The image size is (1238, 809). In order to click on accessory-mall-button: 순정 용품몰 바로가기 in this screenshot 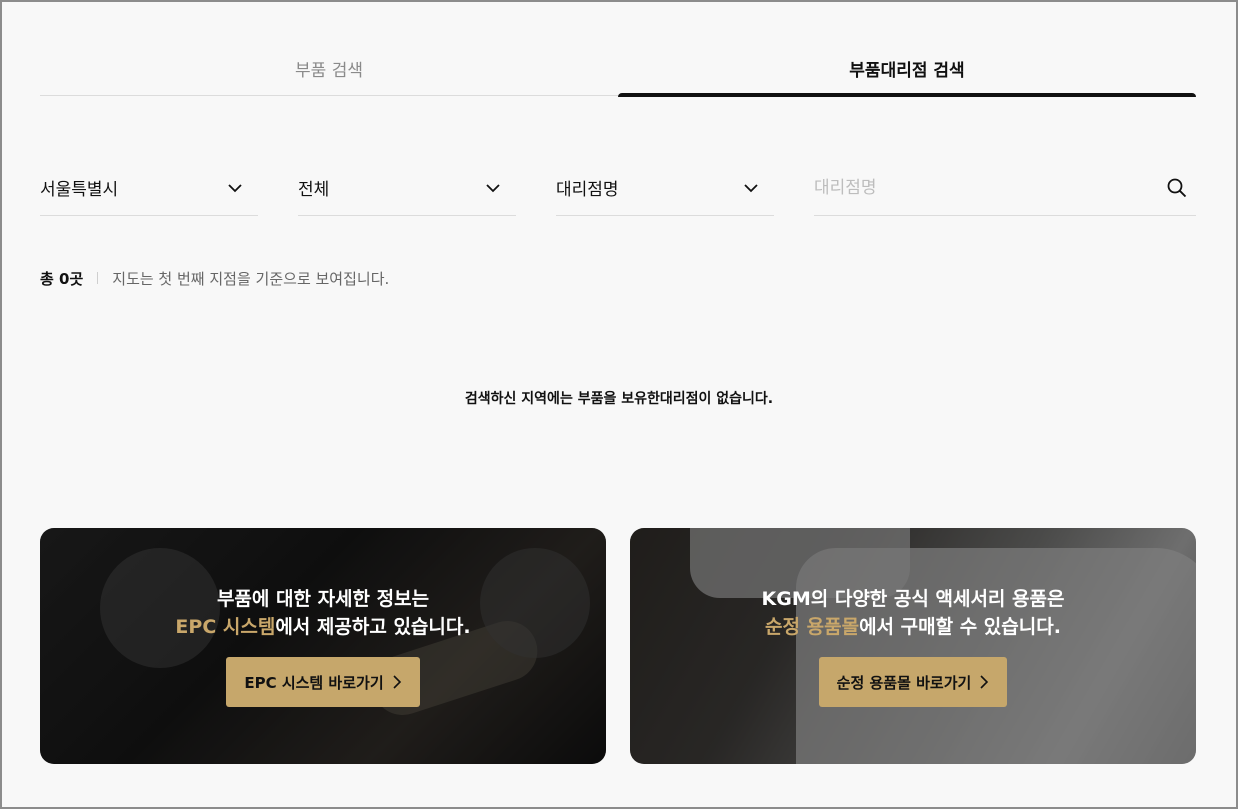, I will do `click(913, 682)`.